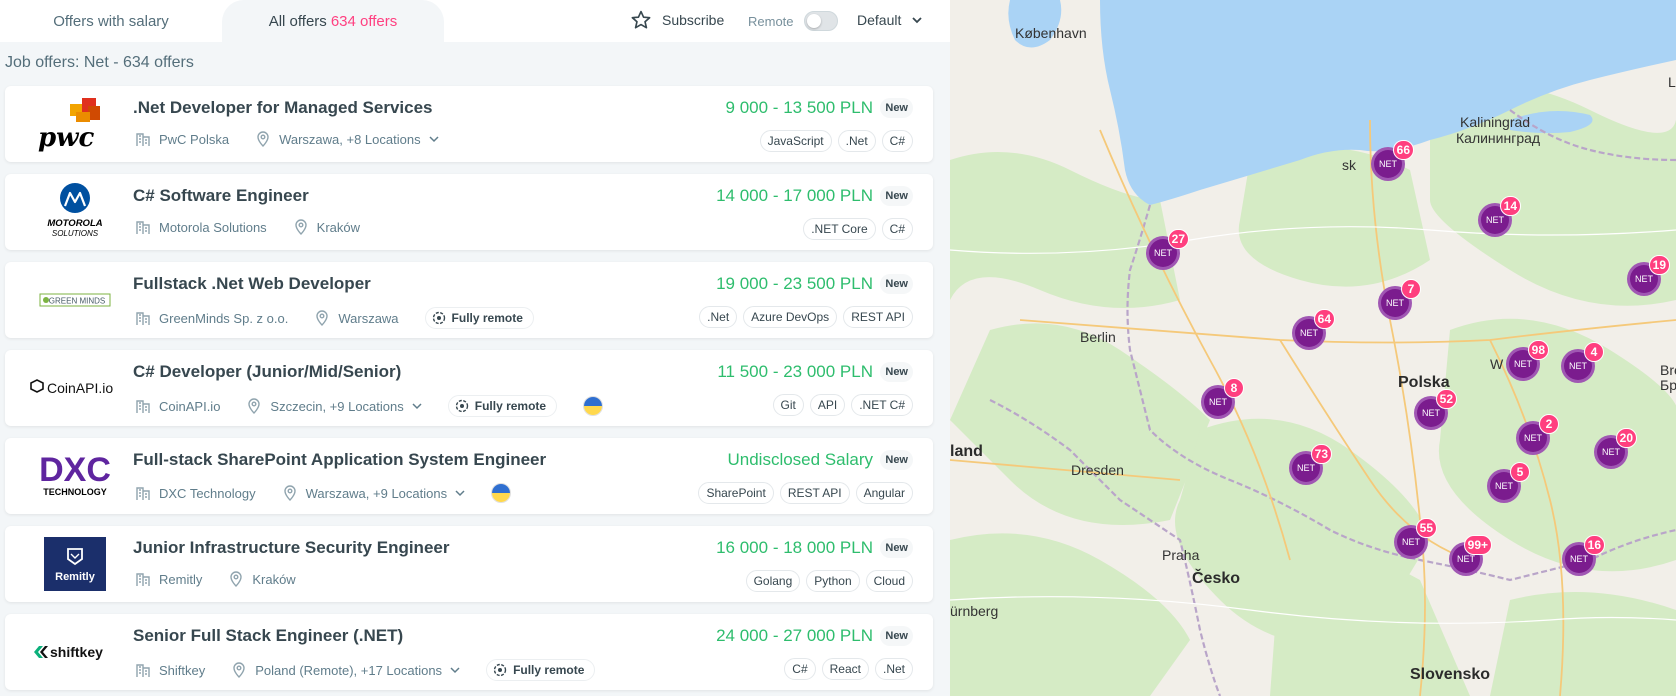 This screenshot has height=696, width=1676. I want to click on map-label-kaliningrad-cyr: Калининград, so click(1498, 138).